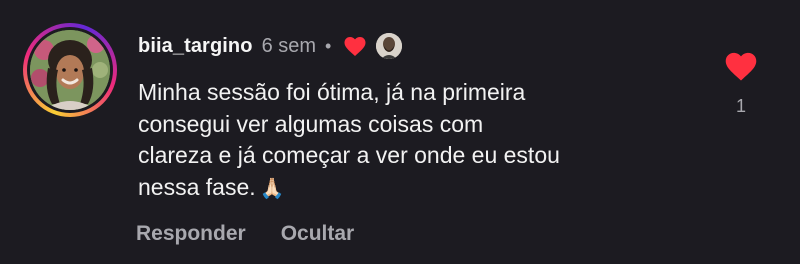 The image size is (800, 264). I want to click on like-column: 1, so click(741, 83).